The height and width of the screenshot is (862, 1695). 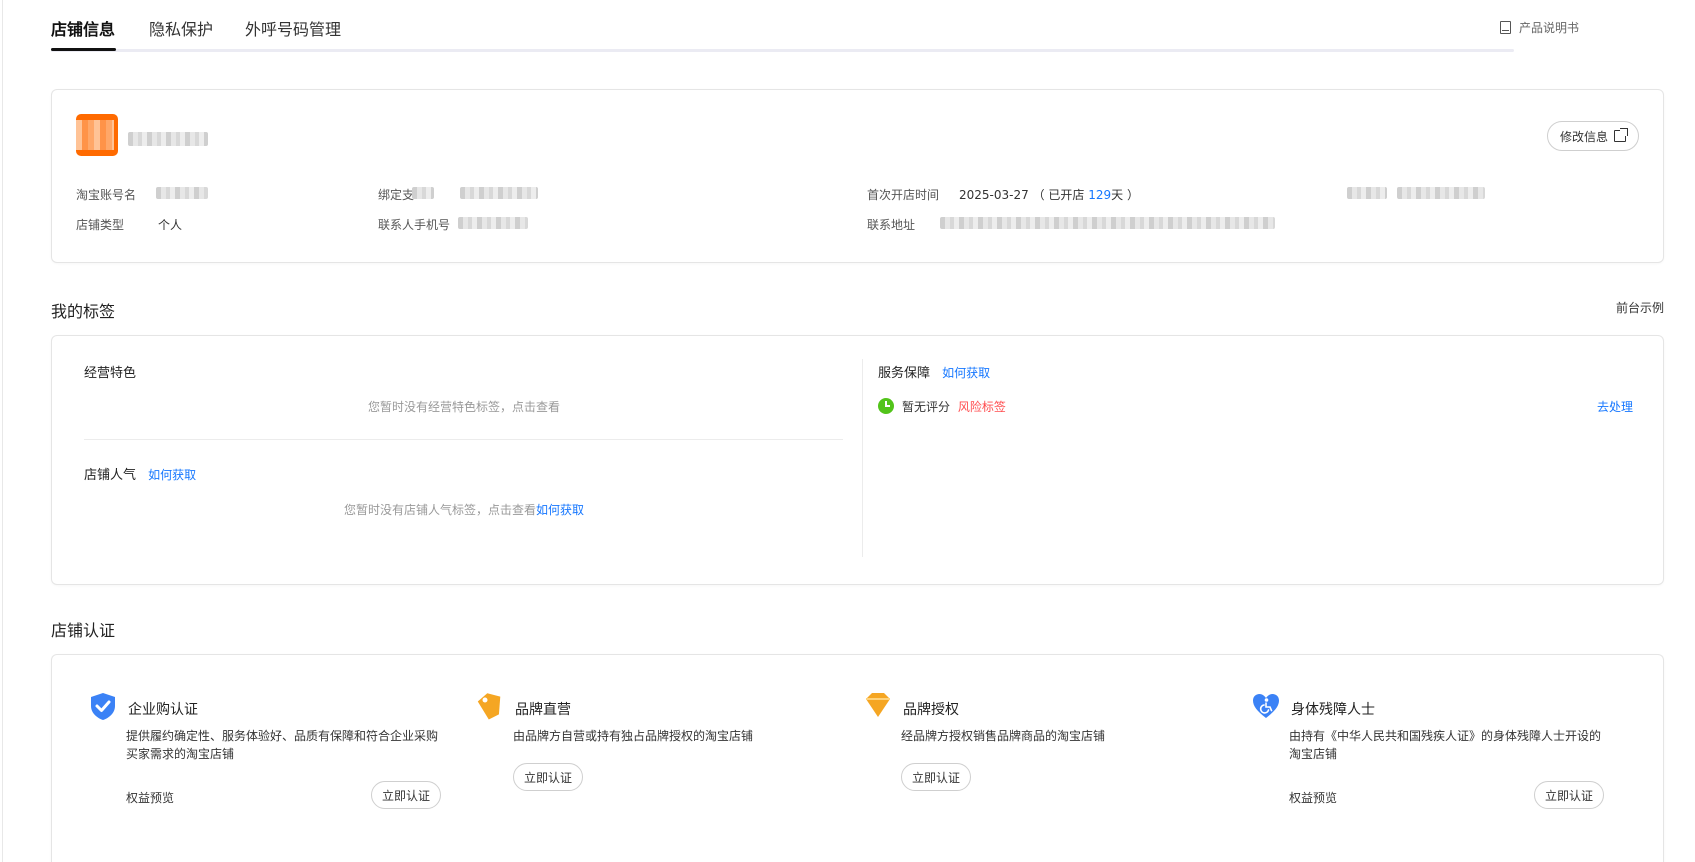 I want to click on address-redacted, so click(x=1107, y=223).